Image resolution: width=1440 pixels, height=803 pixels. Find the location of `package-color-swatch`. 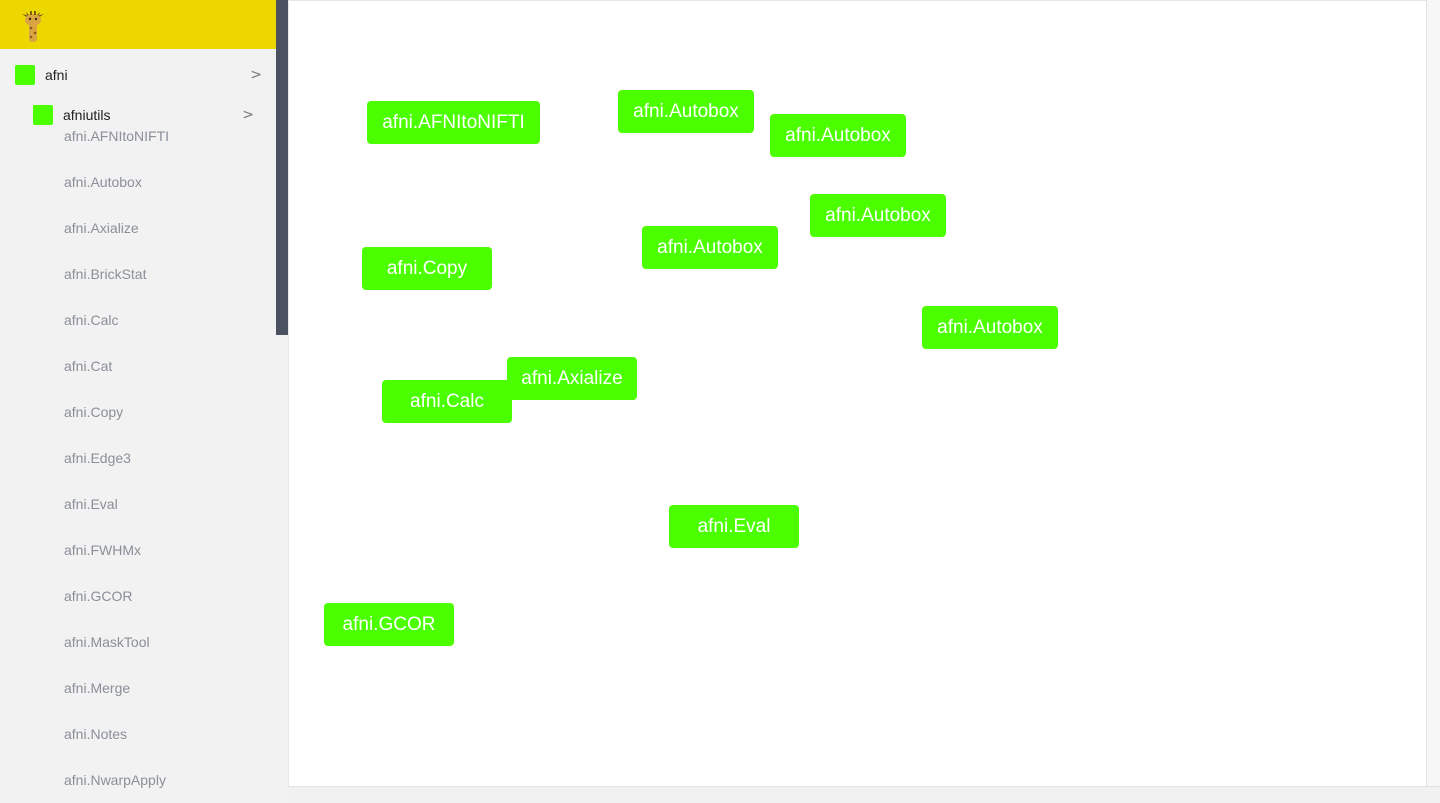

package-color-swatch is located at coordinates (25, 75).